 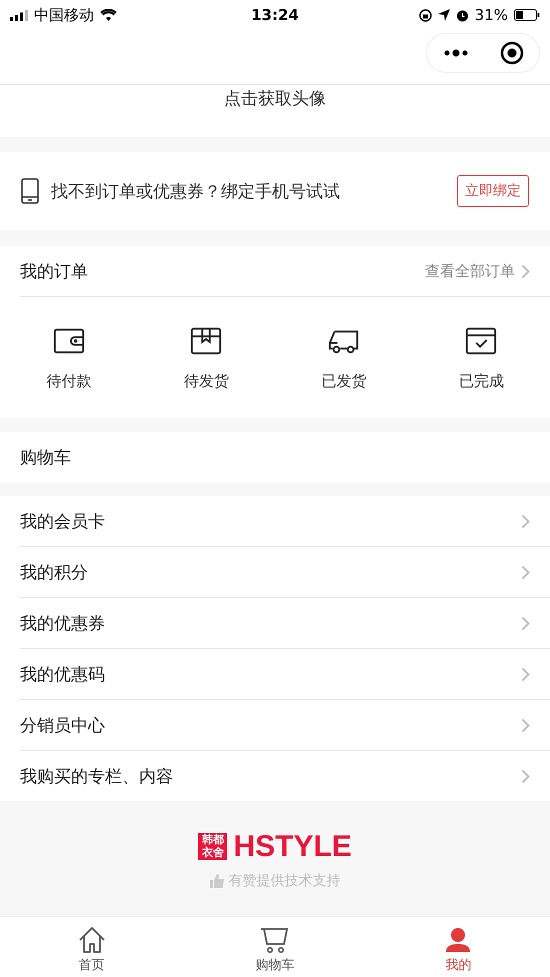 I want to click on carrier-name: 中国移动, so click(x=64, y=15).